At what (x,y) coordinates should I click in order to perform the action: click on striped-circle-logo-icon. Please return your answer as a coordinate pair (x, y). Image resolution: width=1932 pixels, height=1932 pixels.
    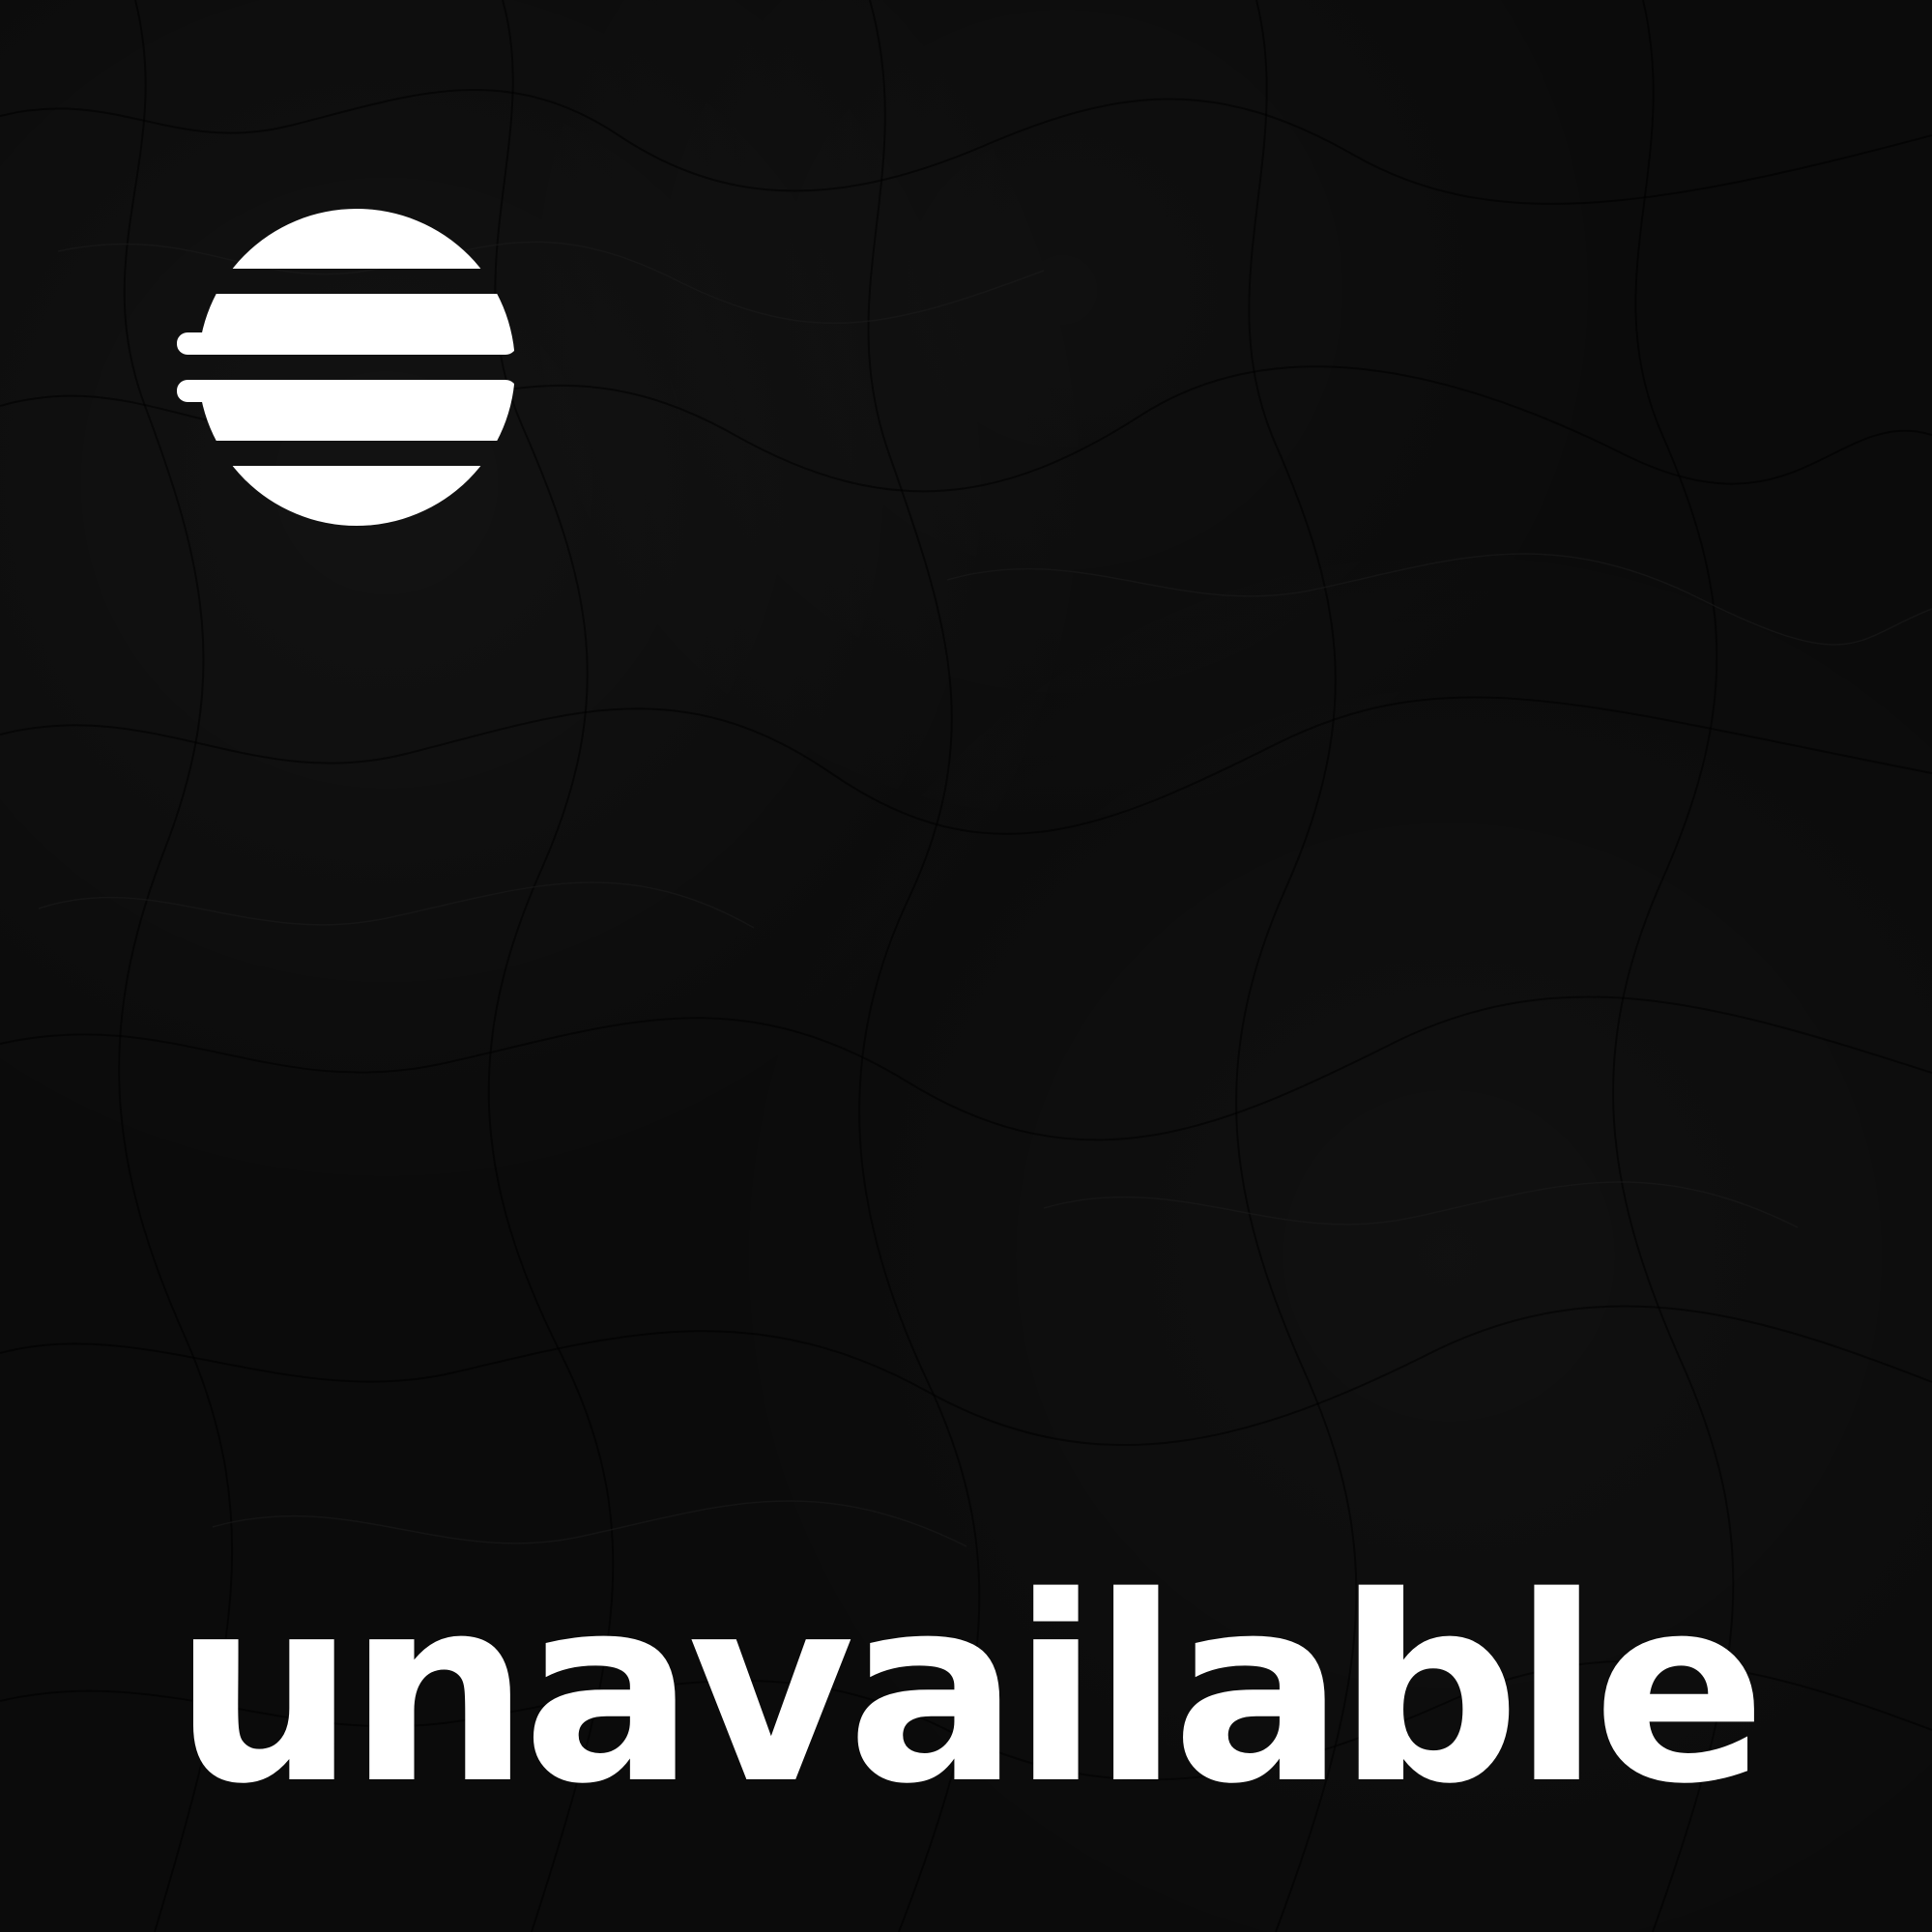
    Looking at the image, I should click on (346, 367).